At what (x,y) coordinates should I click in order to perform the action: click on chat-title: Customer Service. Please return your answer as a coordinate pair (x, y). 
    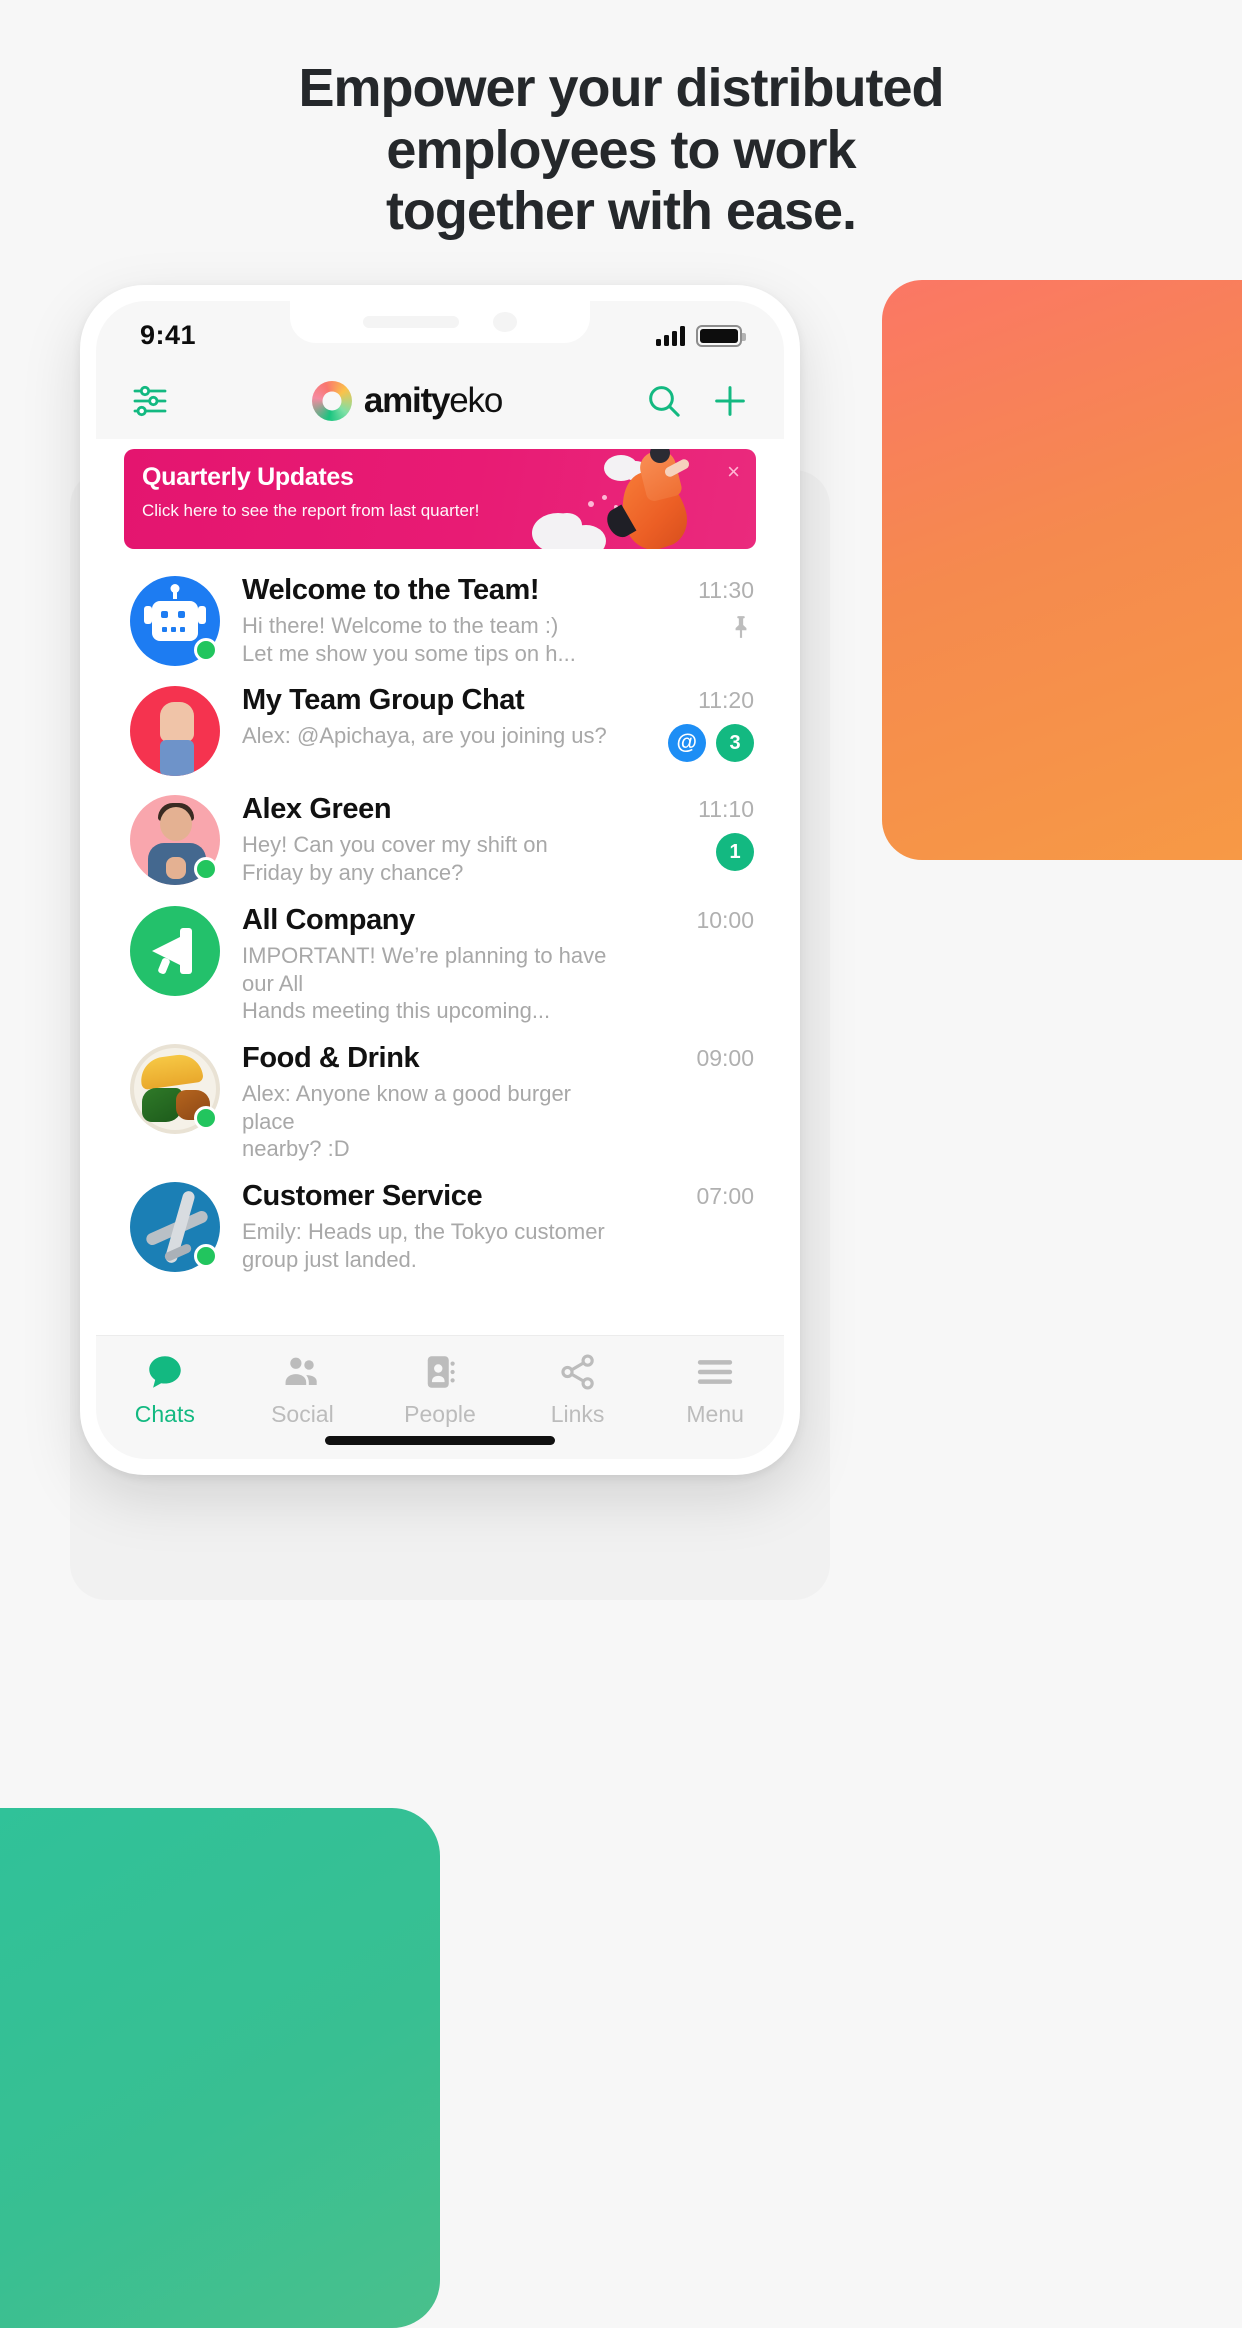
    Looking at the image, I should click on (362, 1196).